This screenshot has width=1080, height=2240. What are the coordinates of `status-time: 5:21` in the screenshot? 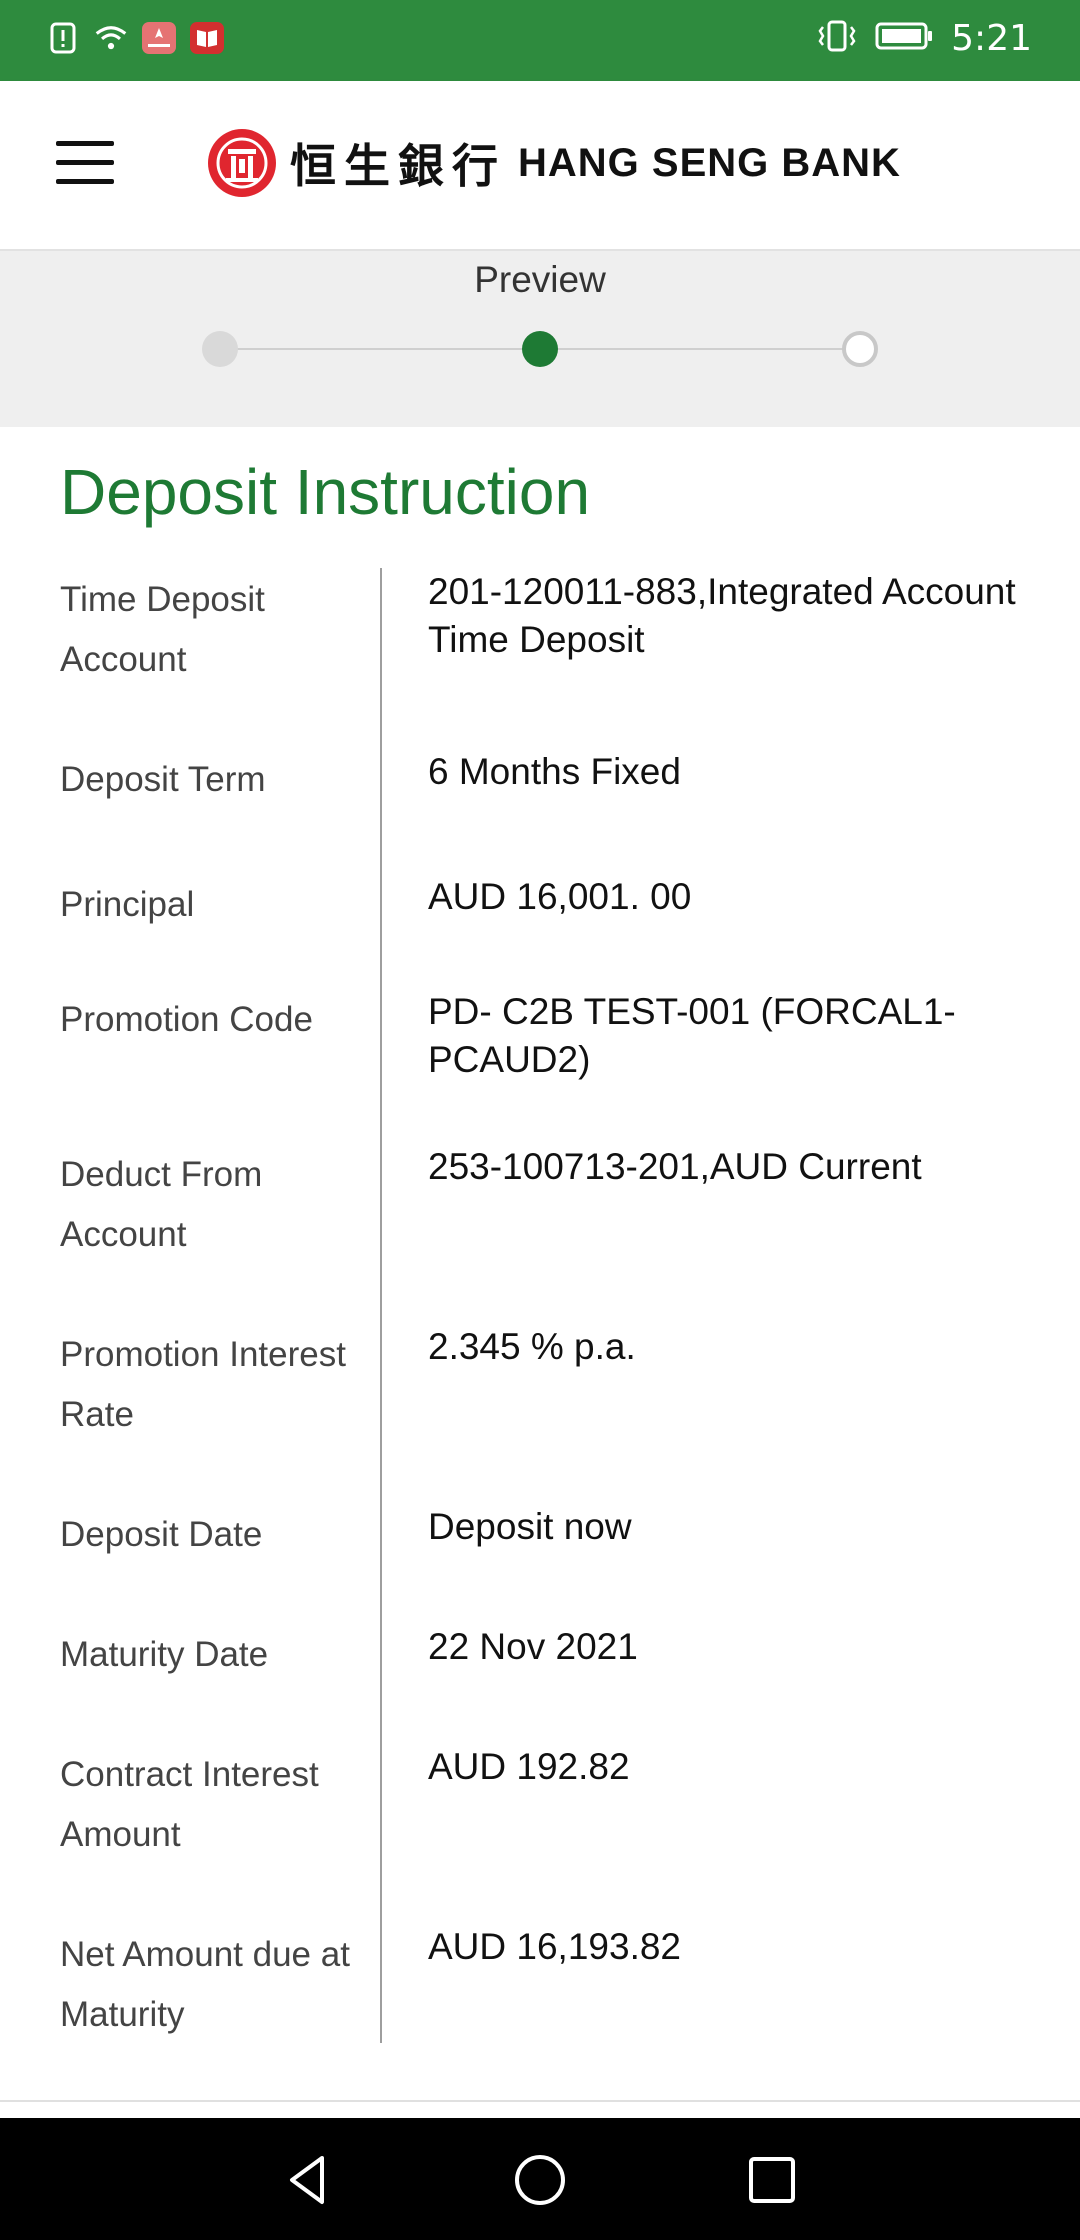 It's located at (991, 38).